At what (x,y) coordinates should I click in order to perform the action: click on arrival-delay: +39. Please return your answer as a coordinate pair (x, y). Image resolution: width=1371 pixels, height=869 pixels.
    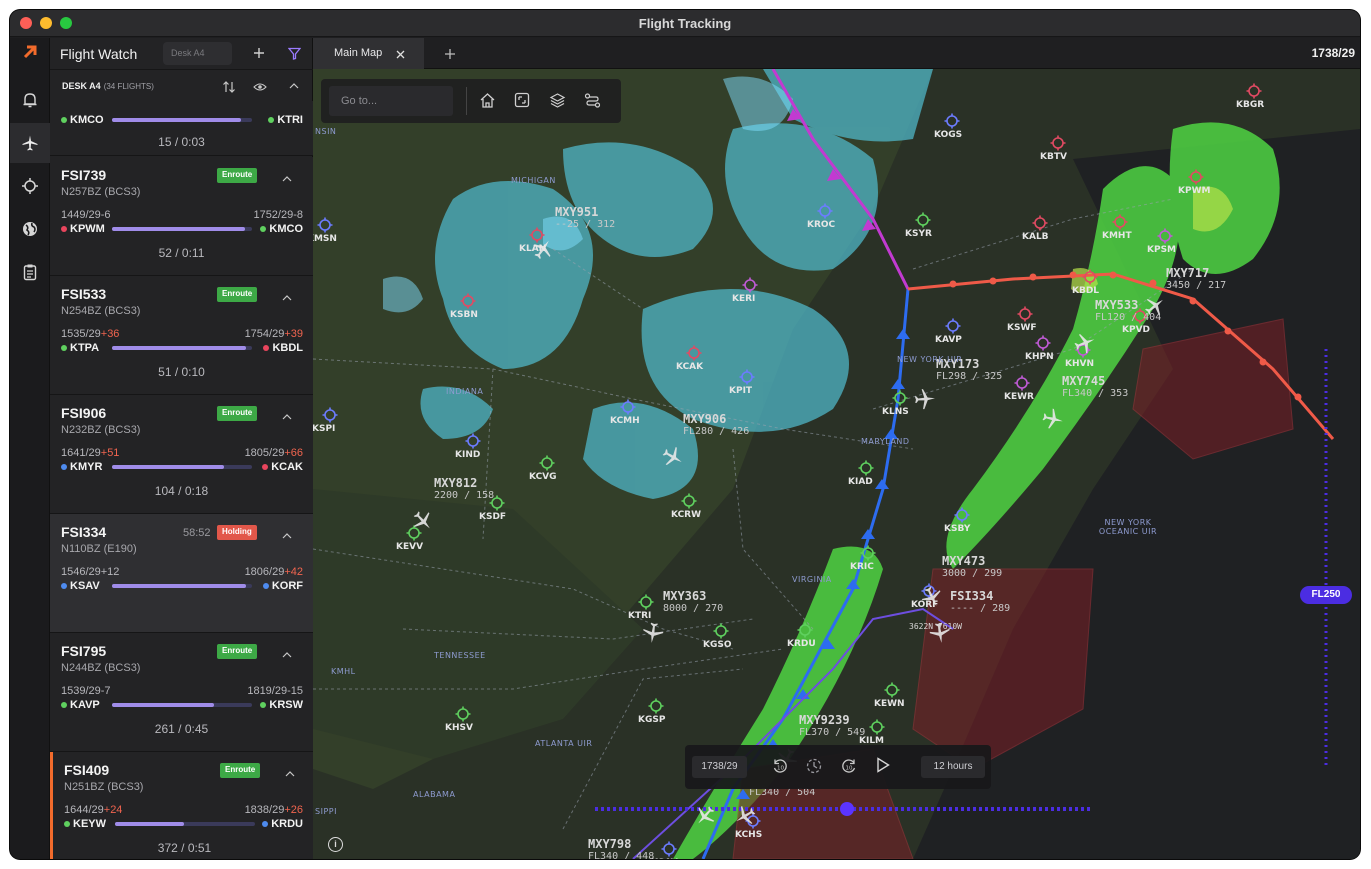
    Looking at the image, I should click on (293, 334).